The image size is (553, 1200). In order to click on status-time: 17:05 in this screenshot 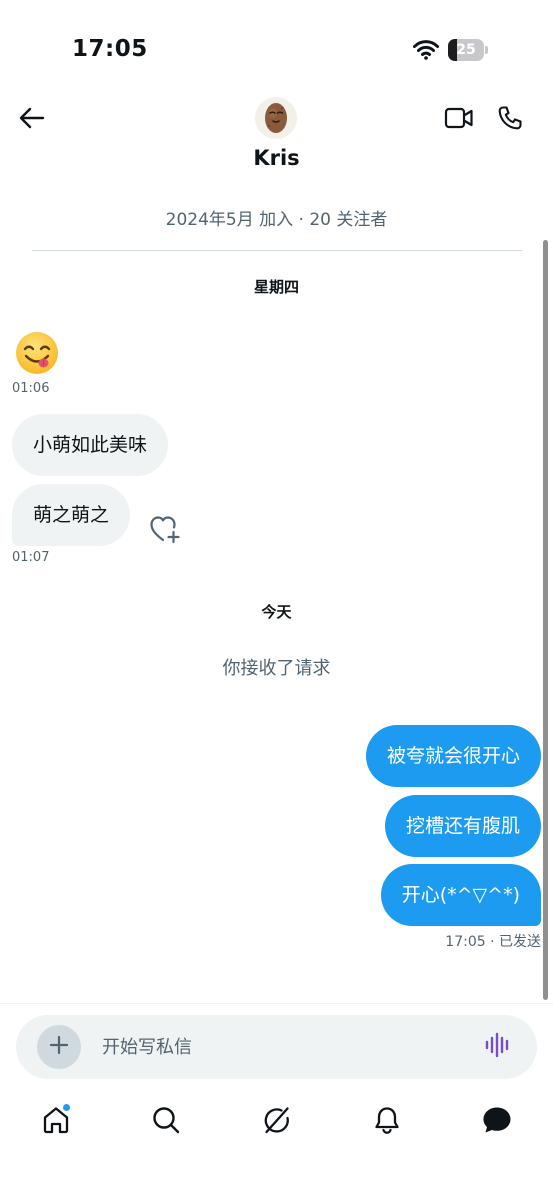, I will do `click(110, 49)`.